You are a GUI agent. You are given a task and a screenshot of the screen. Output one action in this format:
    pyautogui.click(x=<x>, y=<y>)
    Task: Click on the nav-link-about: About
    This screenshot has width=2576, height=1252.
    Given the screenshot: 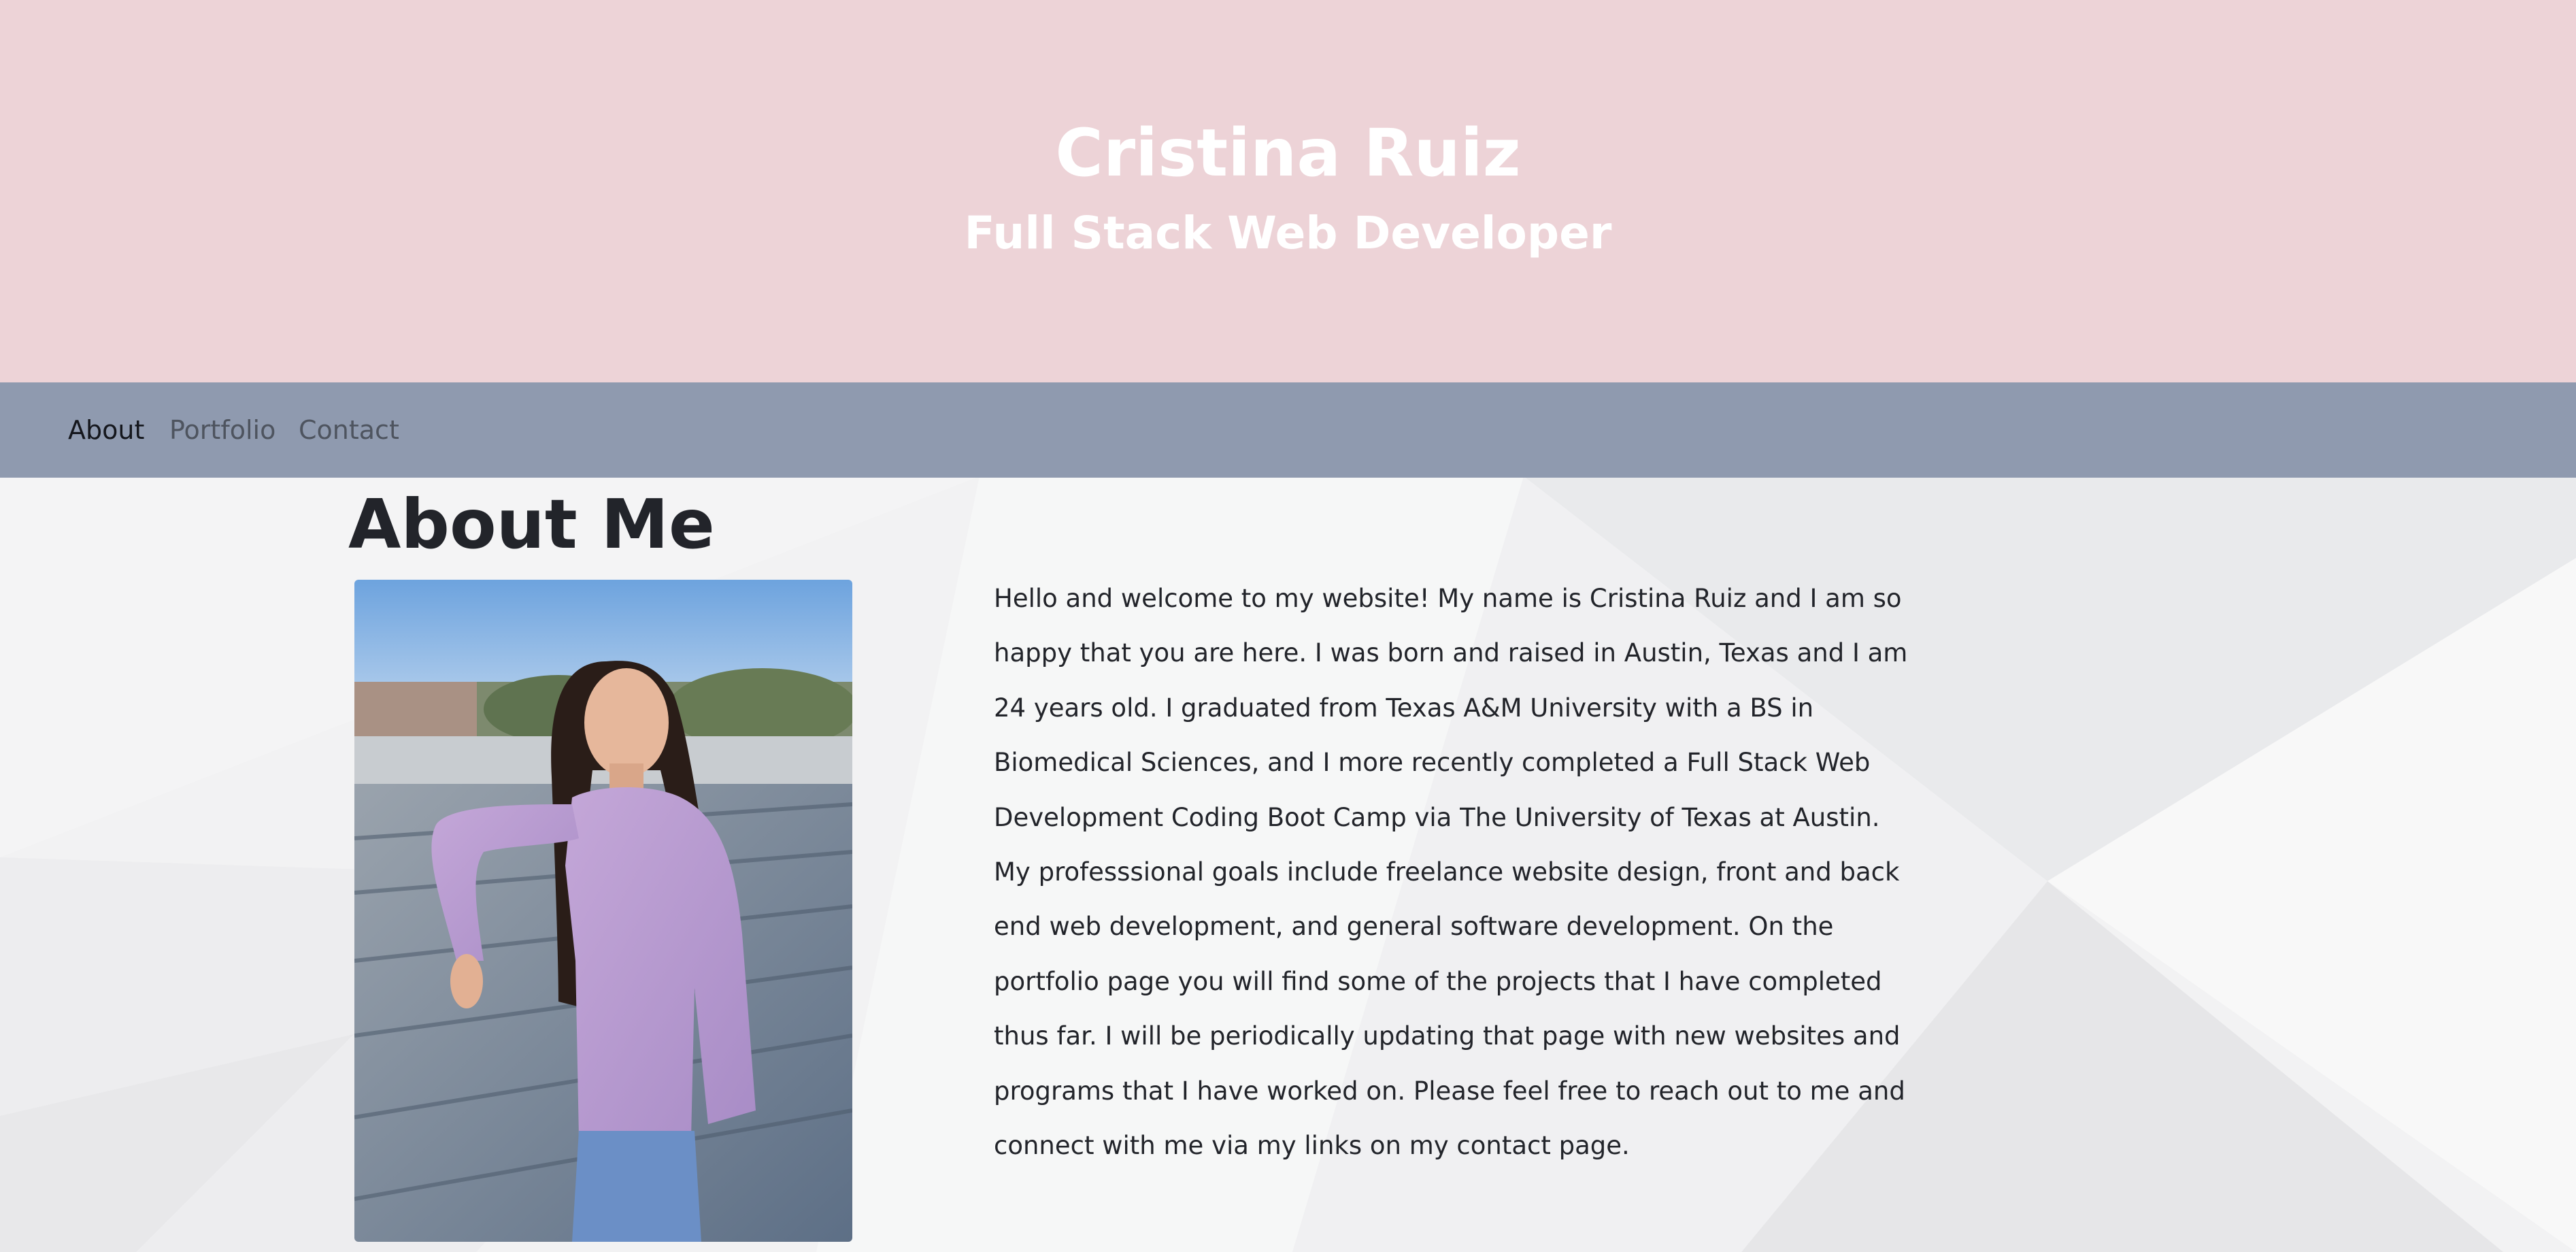 What is the action you would take?
    pyautogui.click(x=106, y=430)
    